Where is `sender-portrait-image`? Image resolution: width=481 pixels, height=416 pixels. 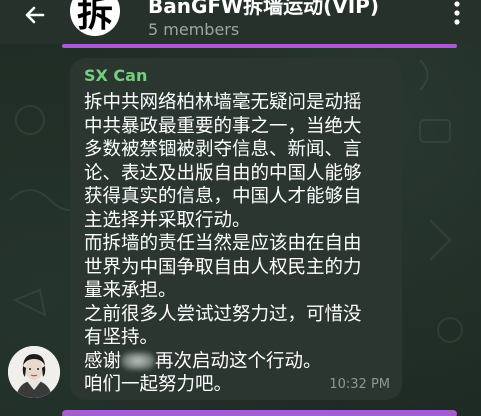 sender-portrait-image is located at coordinates (34, 372).